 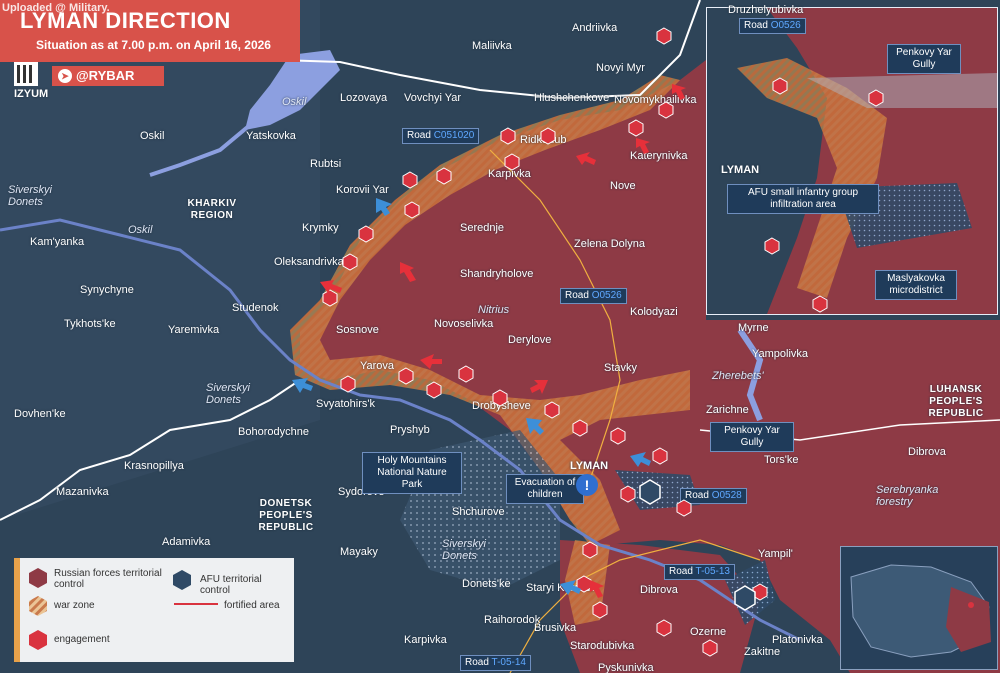 I want to click on location-marker-icon, so click(x=971, y=605).